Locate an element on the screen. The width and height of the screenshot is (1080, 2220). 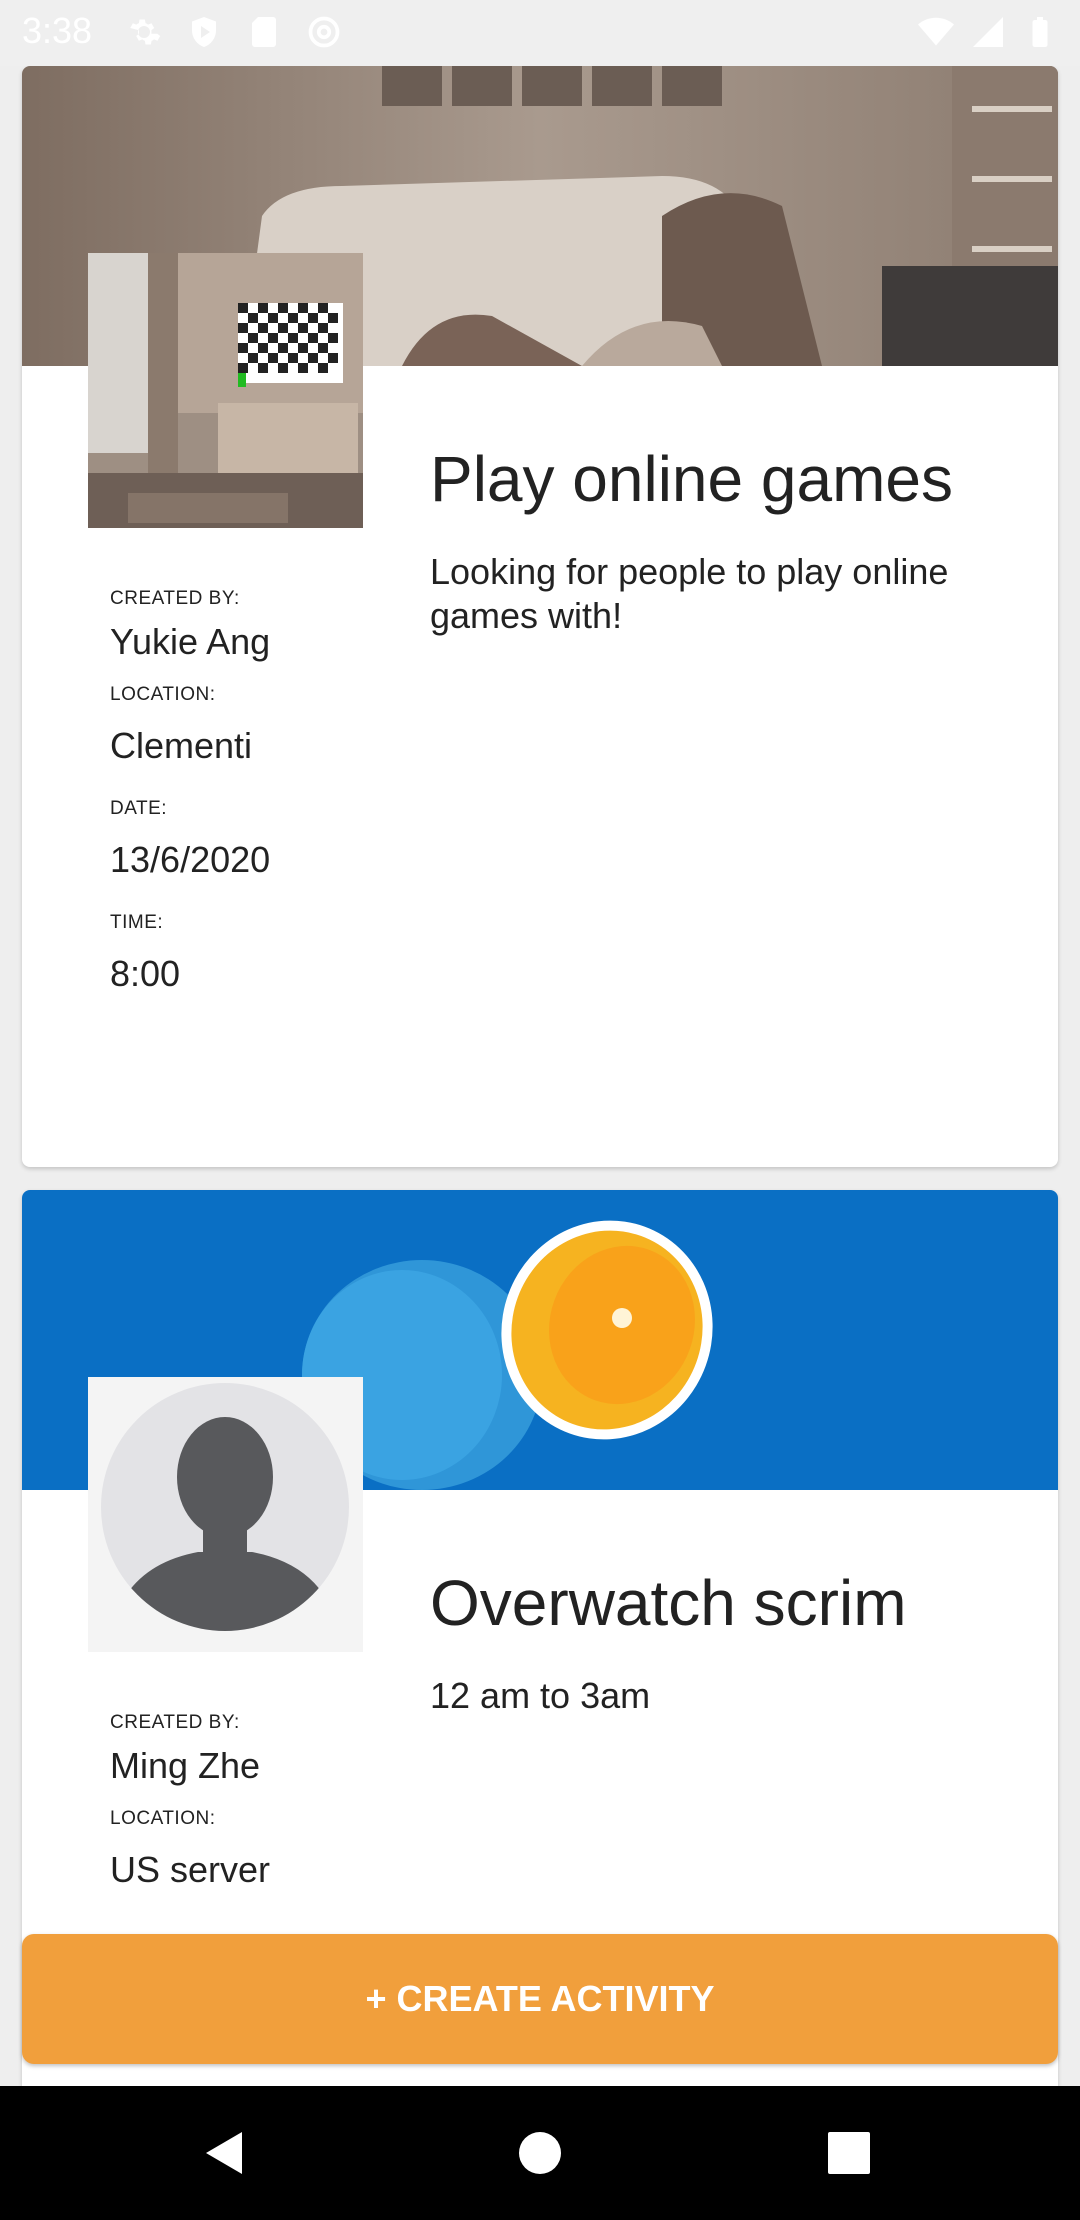
created-by-value: Ming Zhe is located at coordinates (185, 1765).